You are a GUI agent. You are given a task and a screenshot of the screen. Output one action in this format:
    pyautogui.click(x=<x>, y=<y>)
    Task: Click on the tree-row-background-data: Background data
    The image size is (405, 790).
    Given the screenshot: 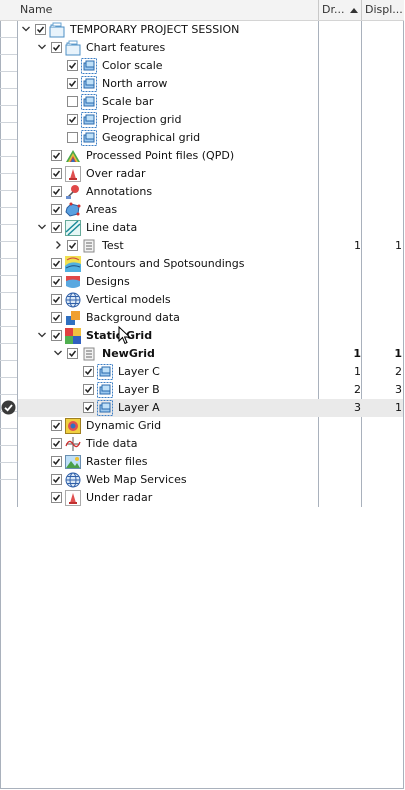 What is the action you would take?
    pyautogui.click(x=210, y=318)
    